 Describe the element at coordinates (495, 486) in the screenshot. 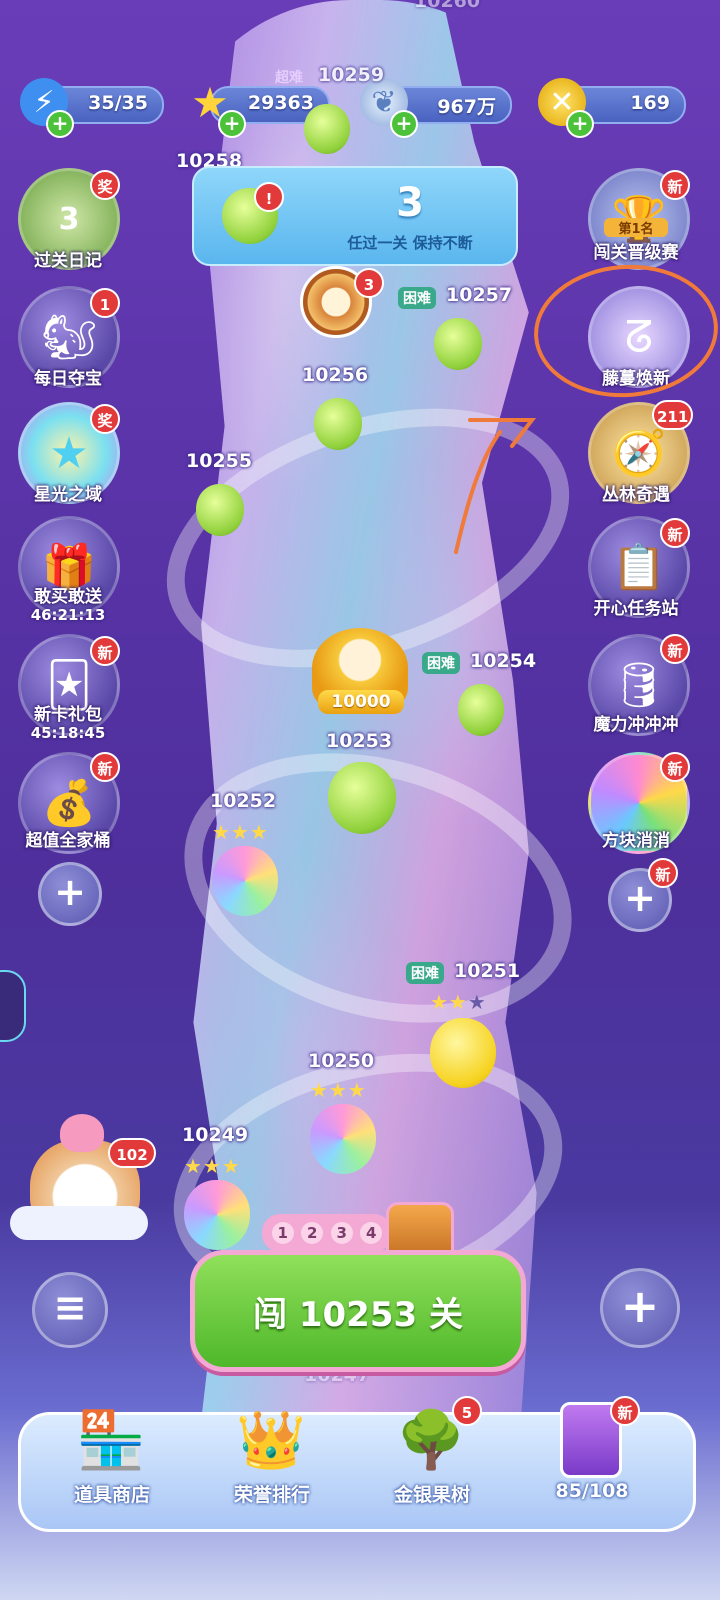

I see `annotation-arrow` at that location.